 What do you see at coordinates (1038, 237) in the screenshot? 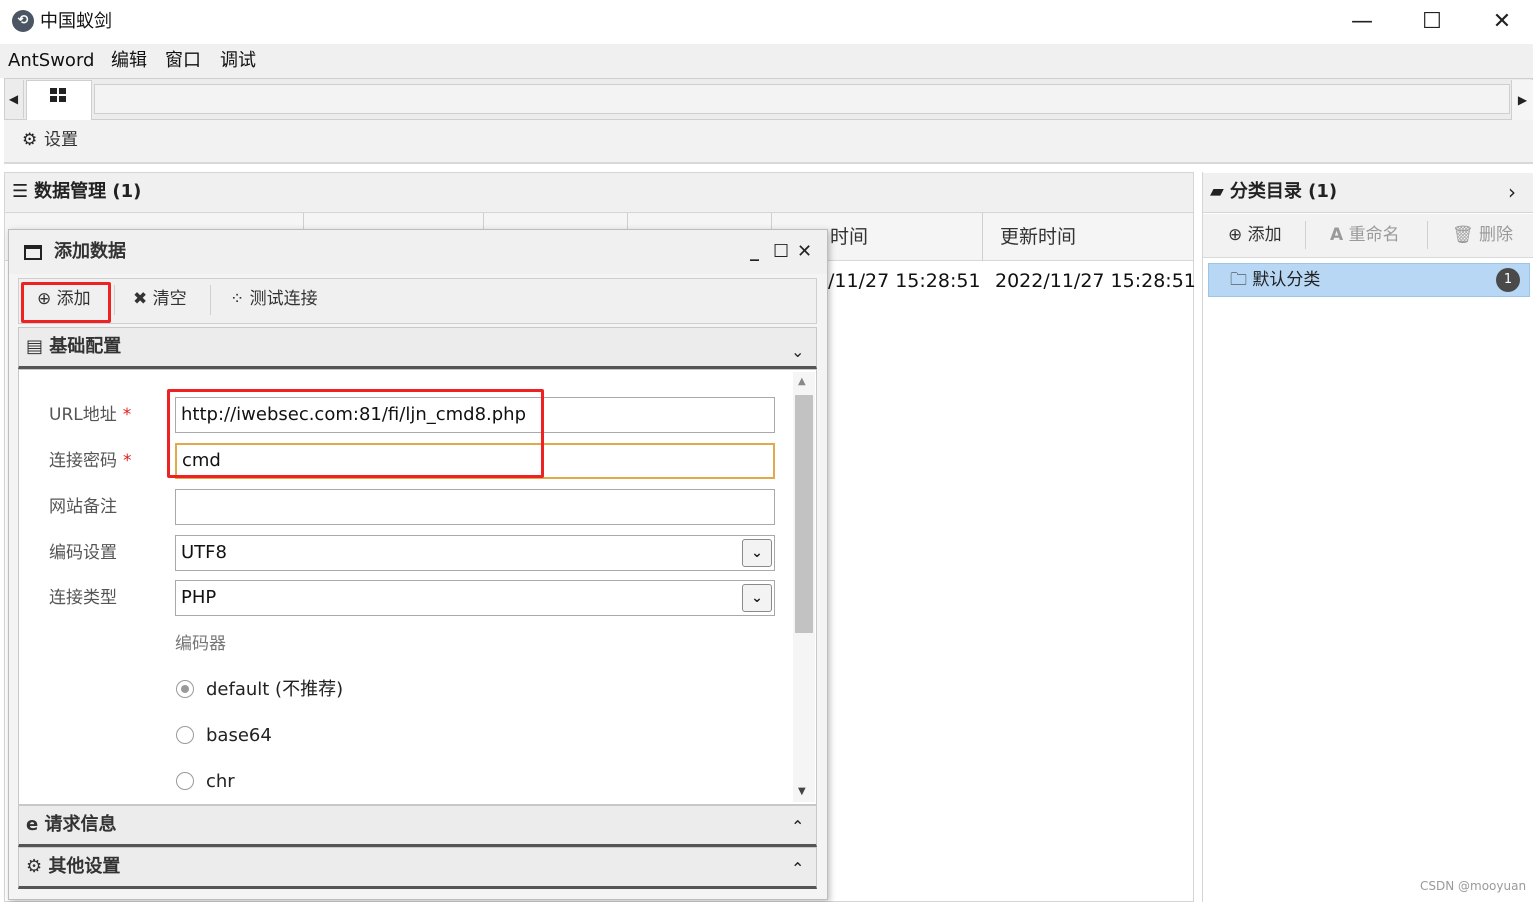
I see `column-header-updated: 更新时间` at bounding box center [1038, 237].